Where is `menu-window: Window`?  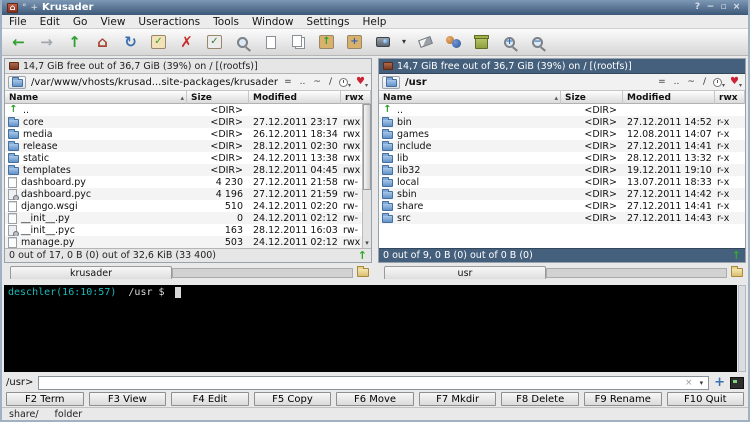
menu-window: Window is located at coordinates (272, 22).